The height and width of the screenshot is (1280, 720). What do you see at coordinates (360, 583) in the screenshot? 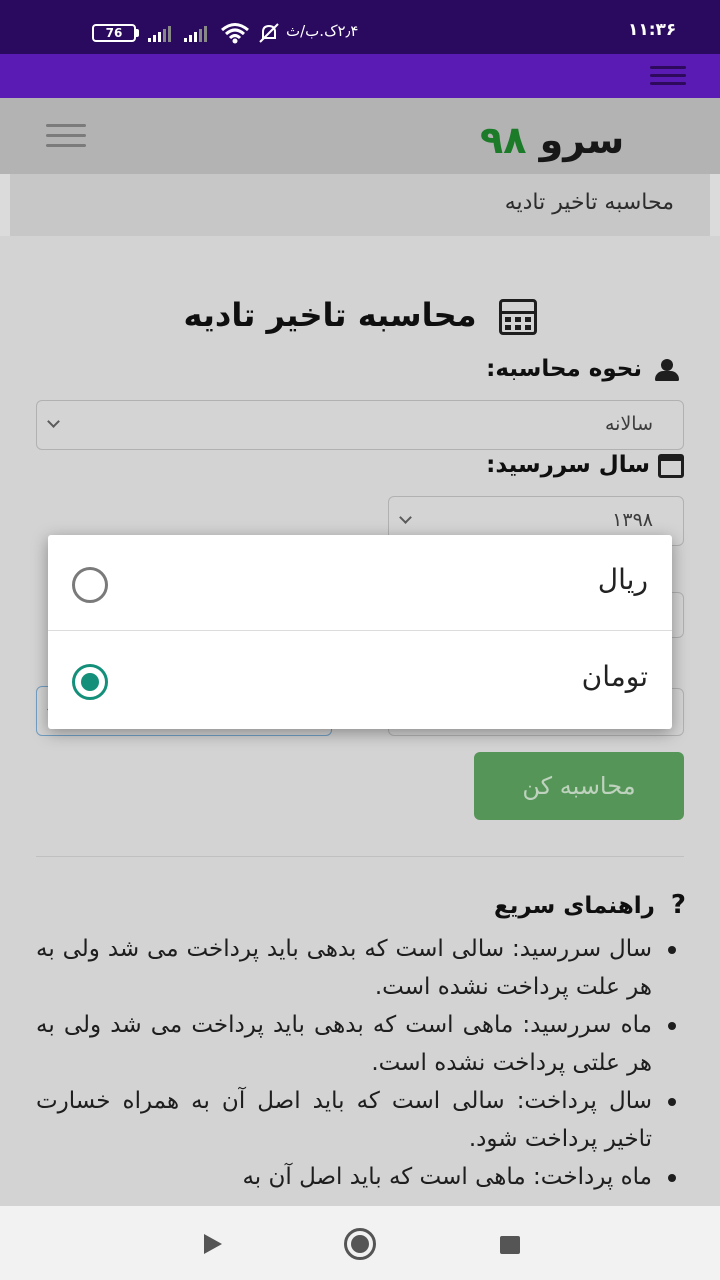
I see `currency-option-rial: ریال` at bounding box center [360, 583].